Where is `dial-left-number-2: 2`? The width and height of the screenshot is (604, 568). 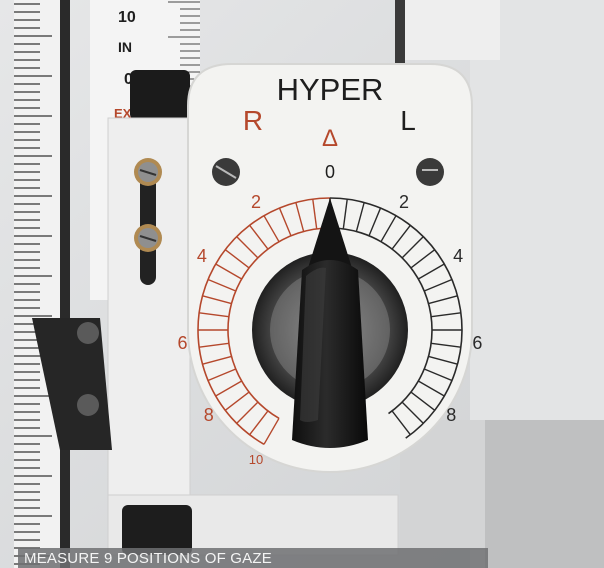
dial-left-number-2: 2 is located at coordinates (256, 202).